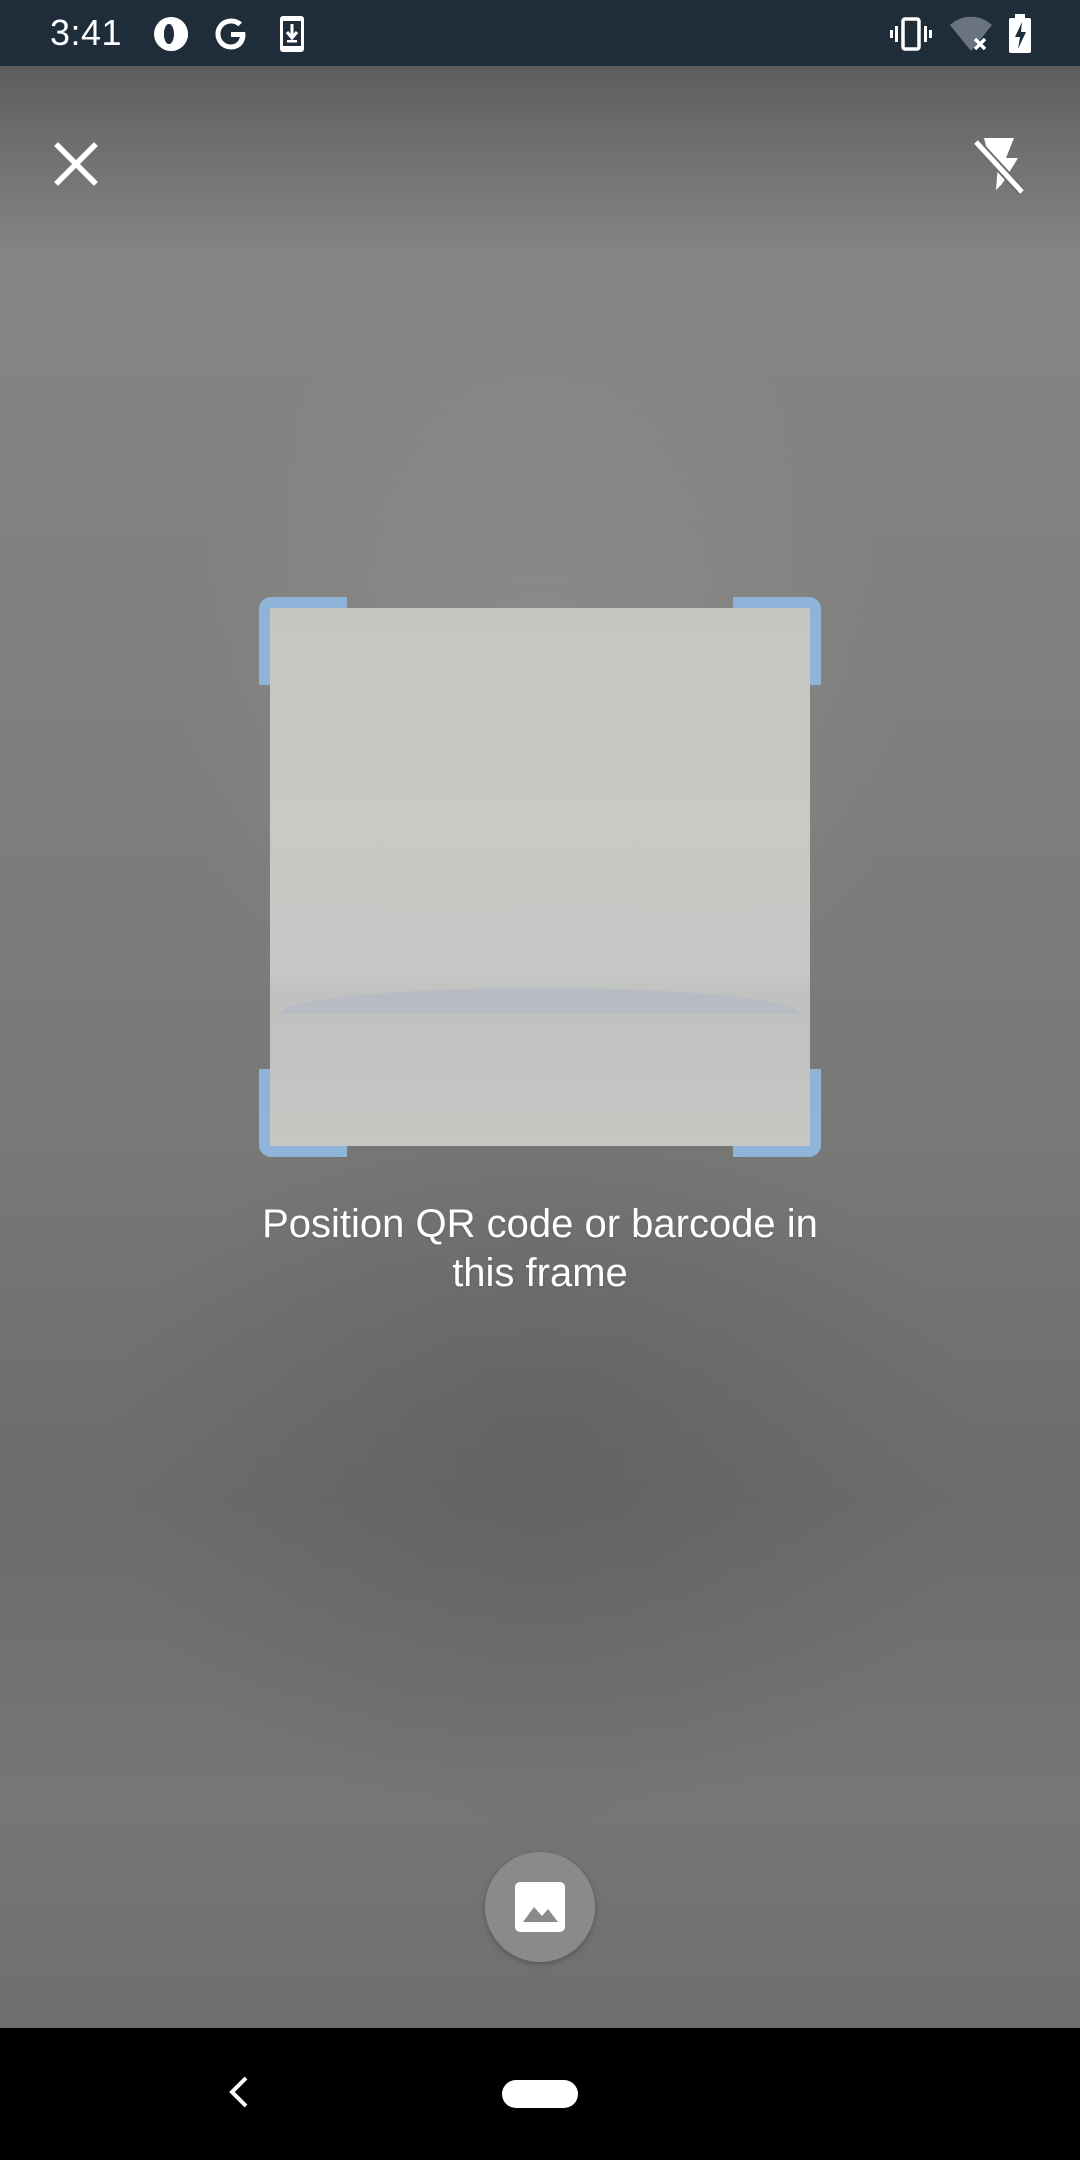 The image size is (1080, 2160). What do you see at coordinates (540, 877) in the screenshot?
I see `scan-frame-area` at bounding box center [540, 877].